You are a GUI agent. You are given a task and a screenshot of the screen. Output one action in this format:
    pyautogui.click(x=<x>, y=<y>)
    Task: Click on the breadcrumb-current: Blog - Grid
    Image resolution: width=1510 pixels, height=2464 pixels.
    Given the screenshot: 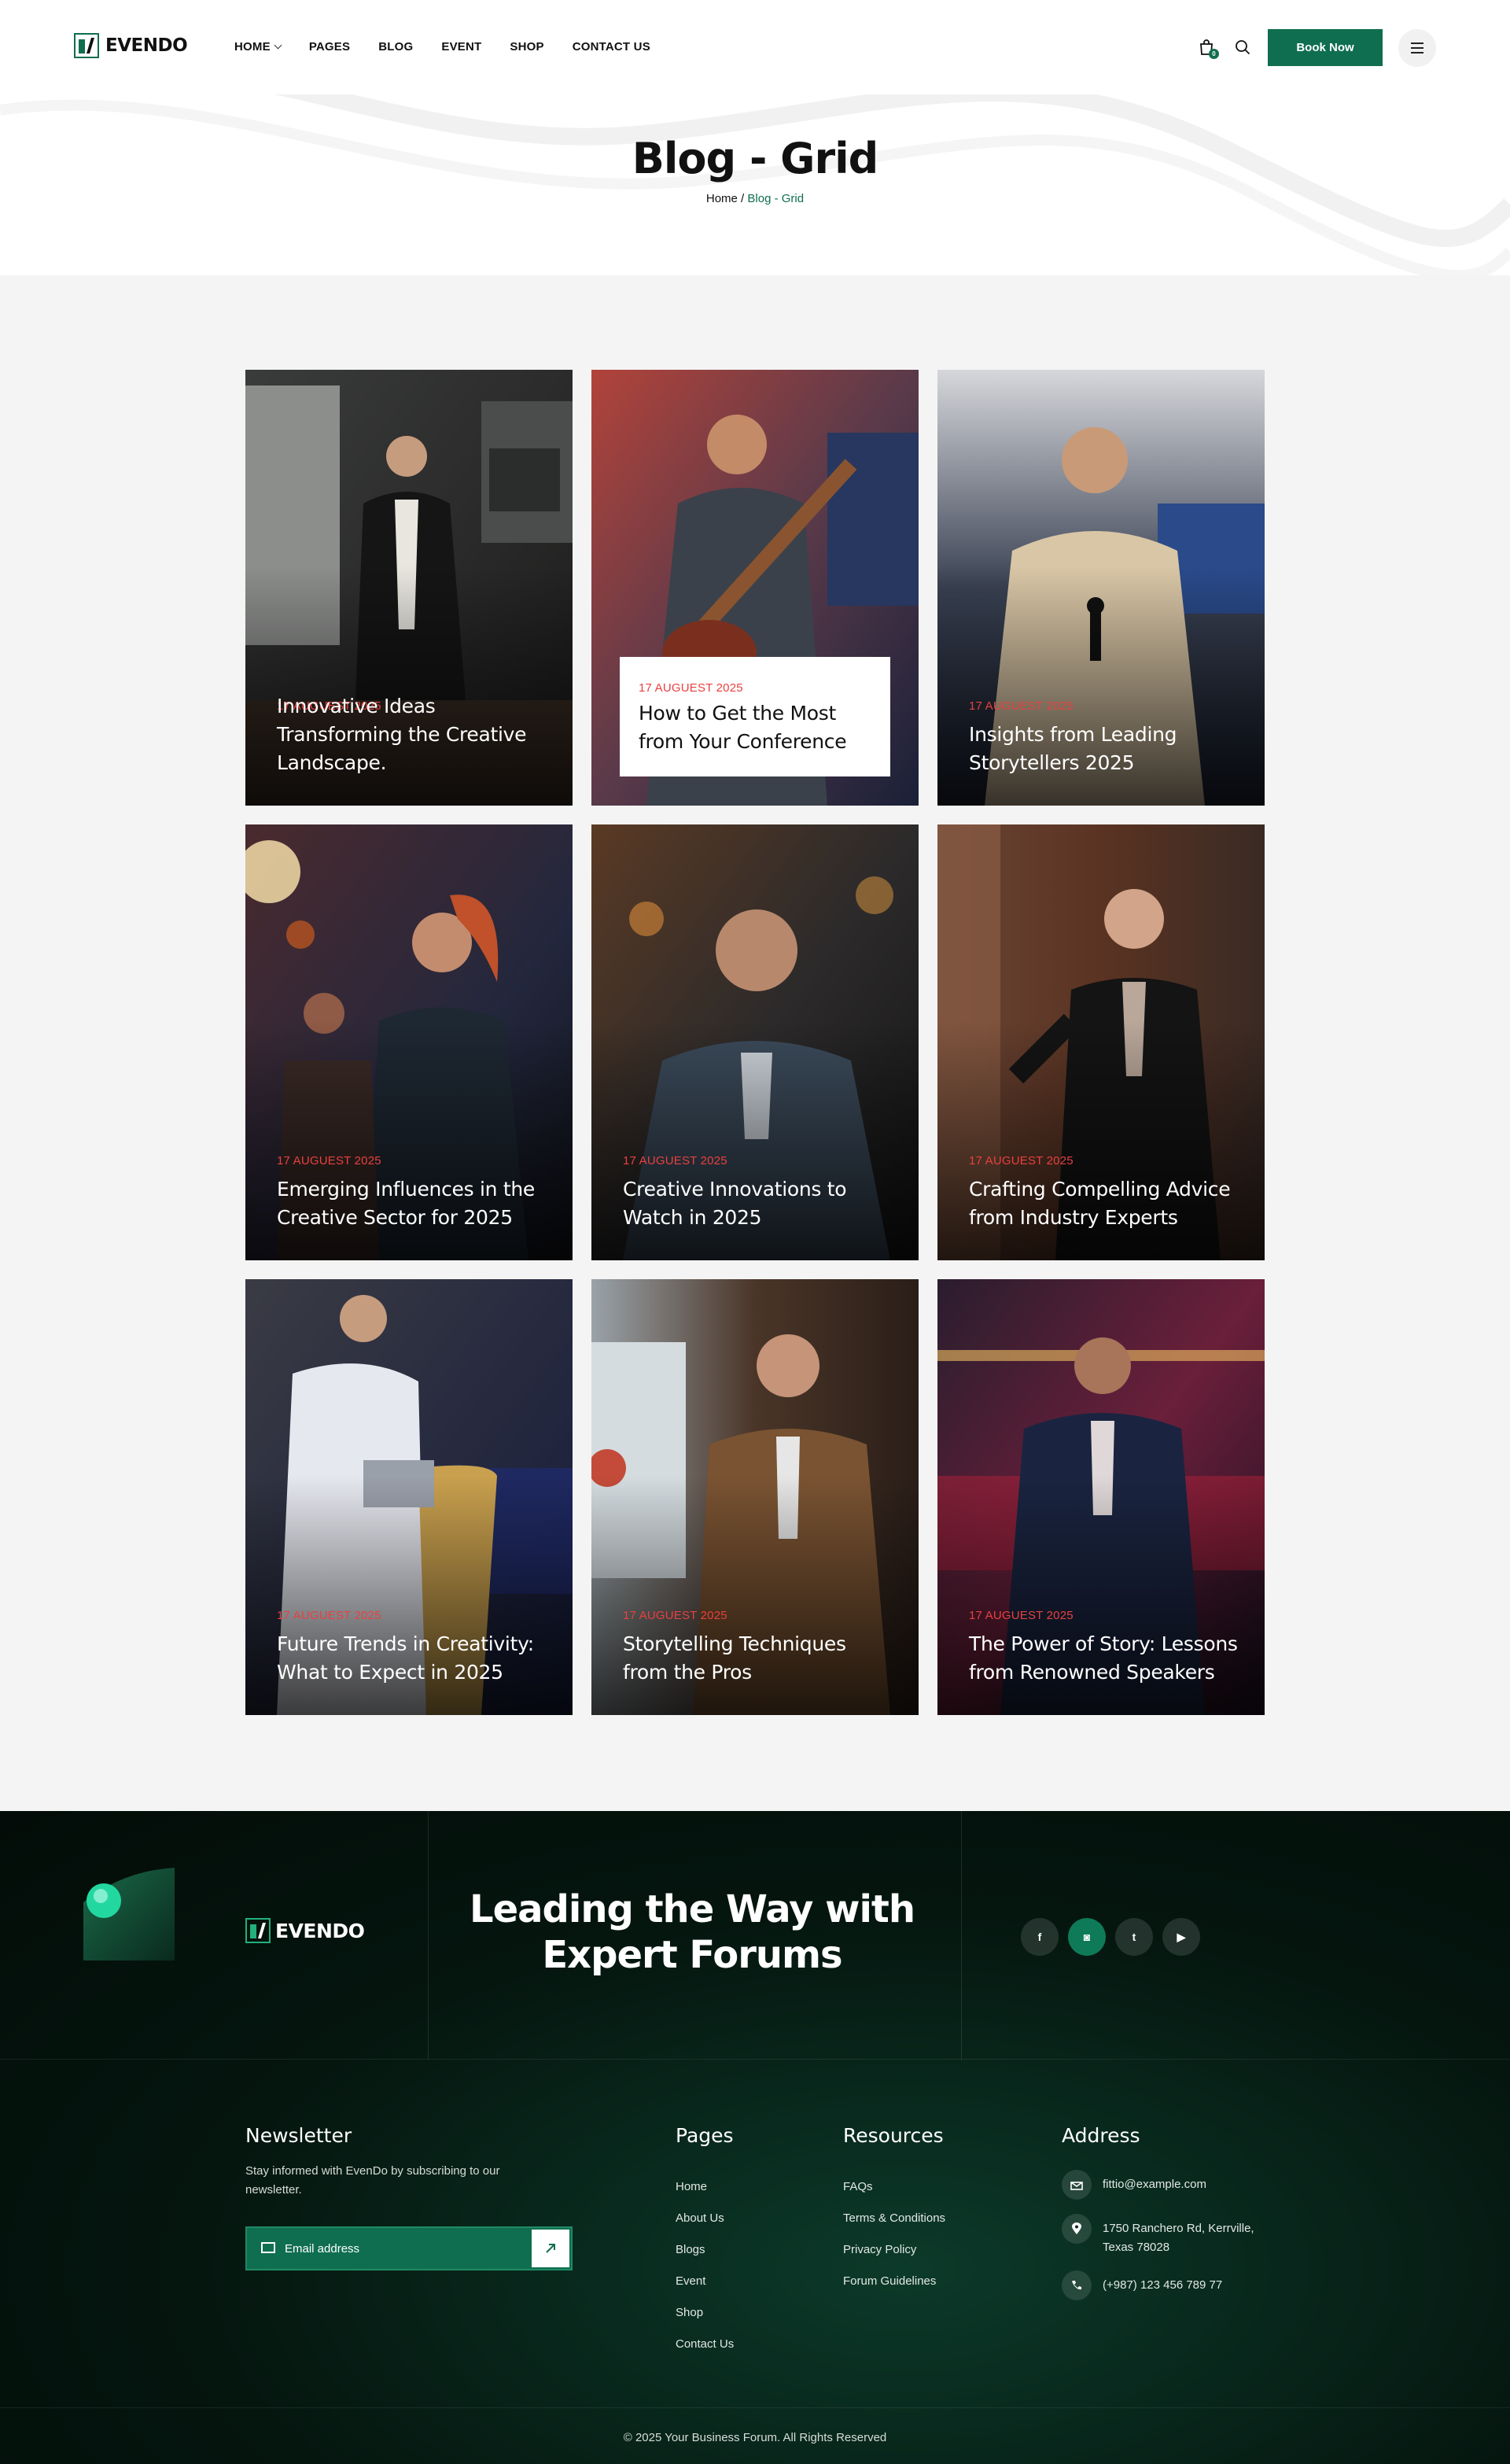 What is the action you would take?
    pyautogui.click(x=776, y=198)
    